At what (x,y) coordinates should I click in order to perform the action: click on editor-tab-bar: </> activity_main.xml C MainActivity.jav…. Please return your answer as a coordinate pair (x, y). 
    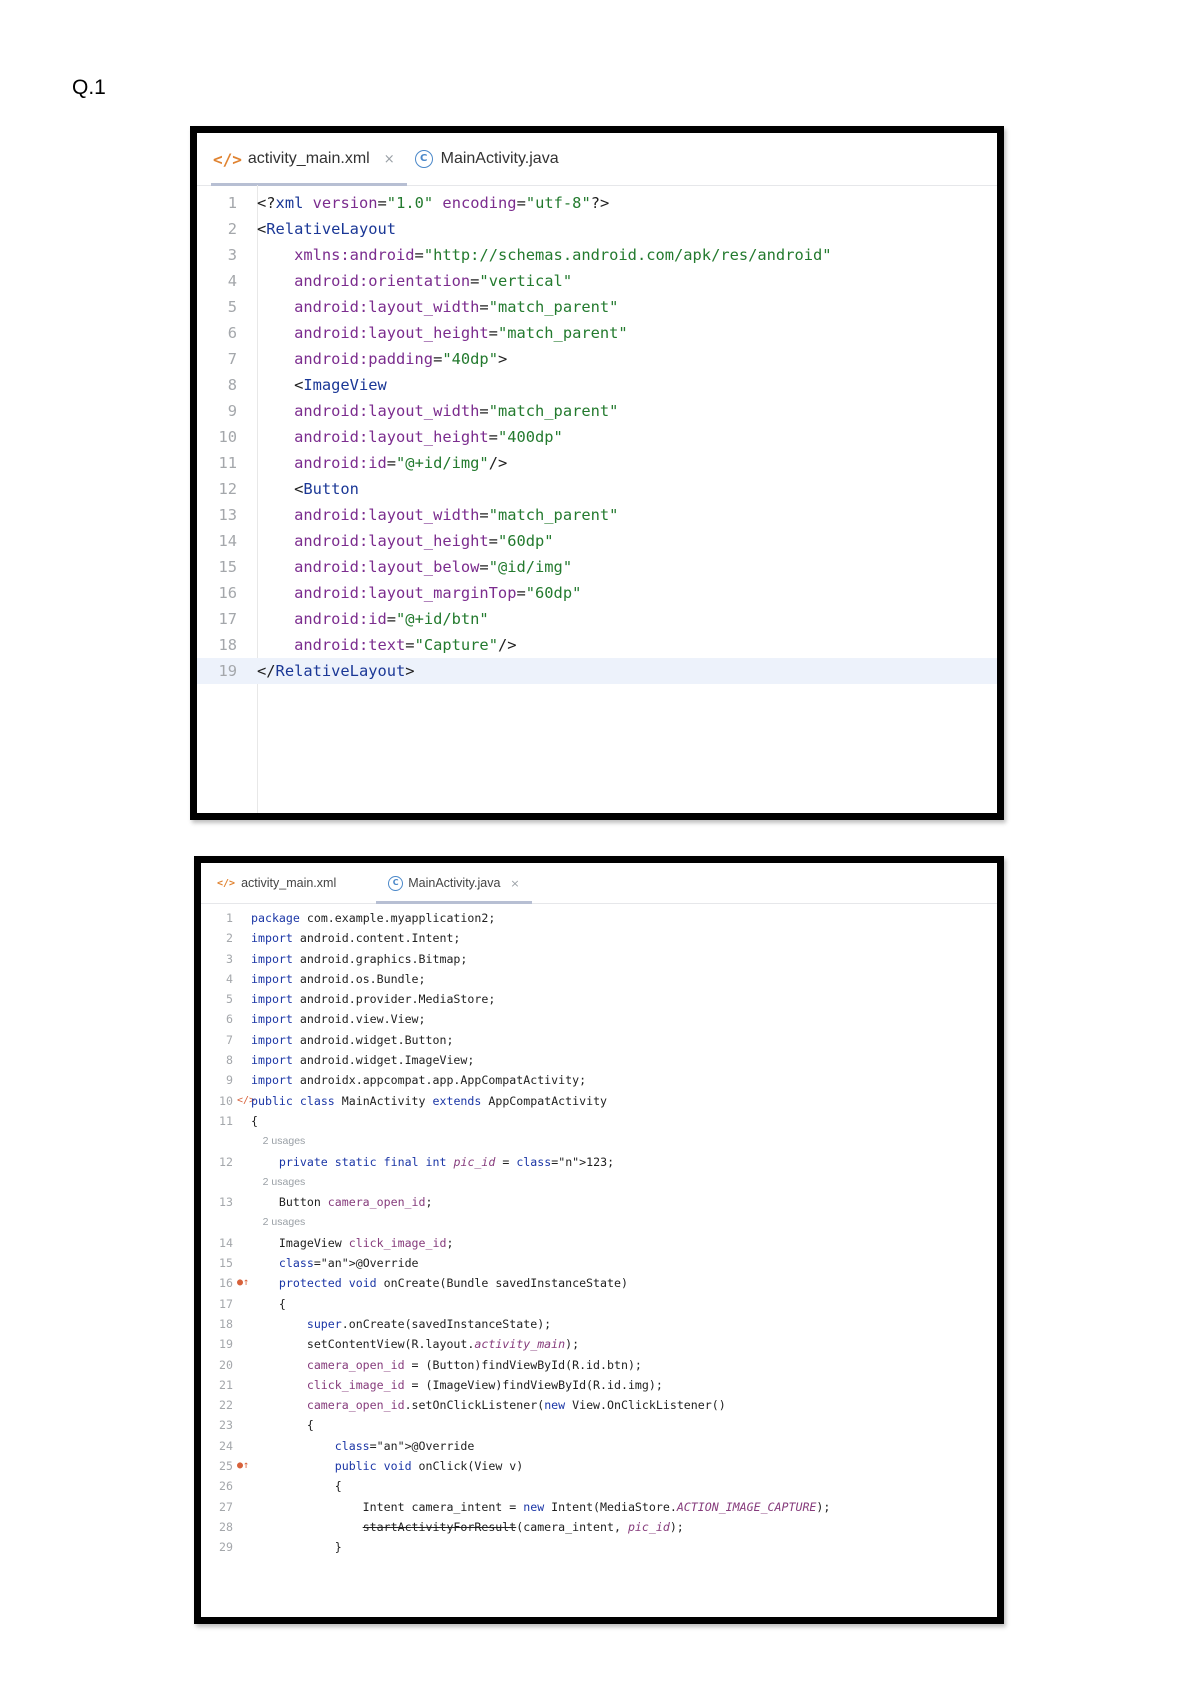
    Looking at the image, I should click on (599, 883).